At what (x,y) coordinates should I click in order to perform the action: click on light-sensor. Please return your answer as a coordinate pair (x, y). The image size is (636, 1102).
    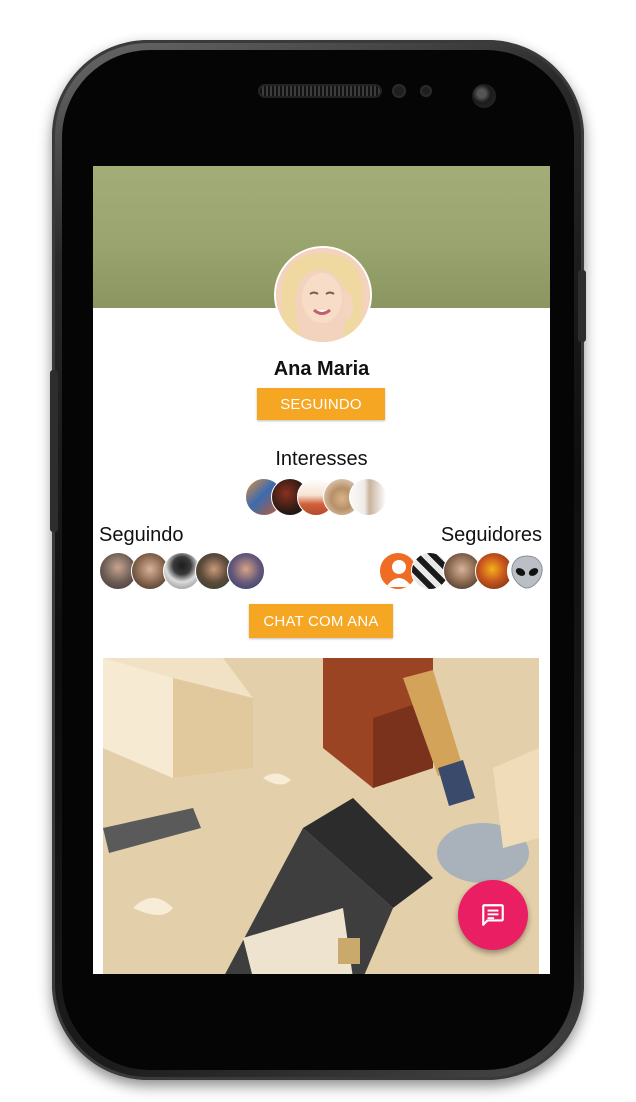
    Looking at the image, I should click on (426, 91).